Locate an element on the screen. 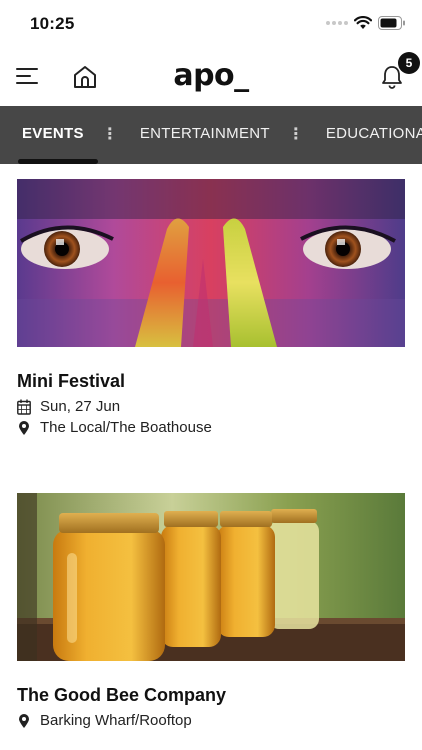  category-tabs: EVENTS ⋮ ENTERTAINMENT ⋮ EDUCATIONAL ⋮ is located at coordinates (211, 135).